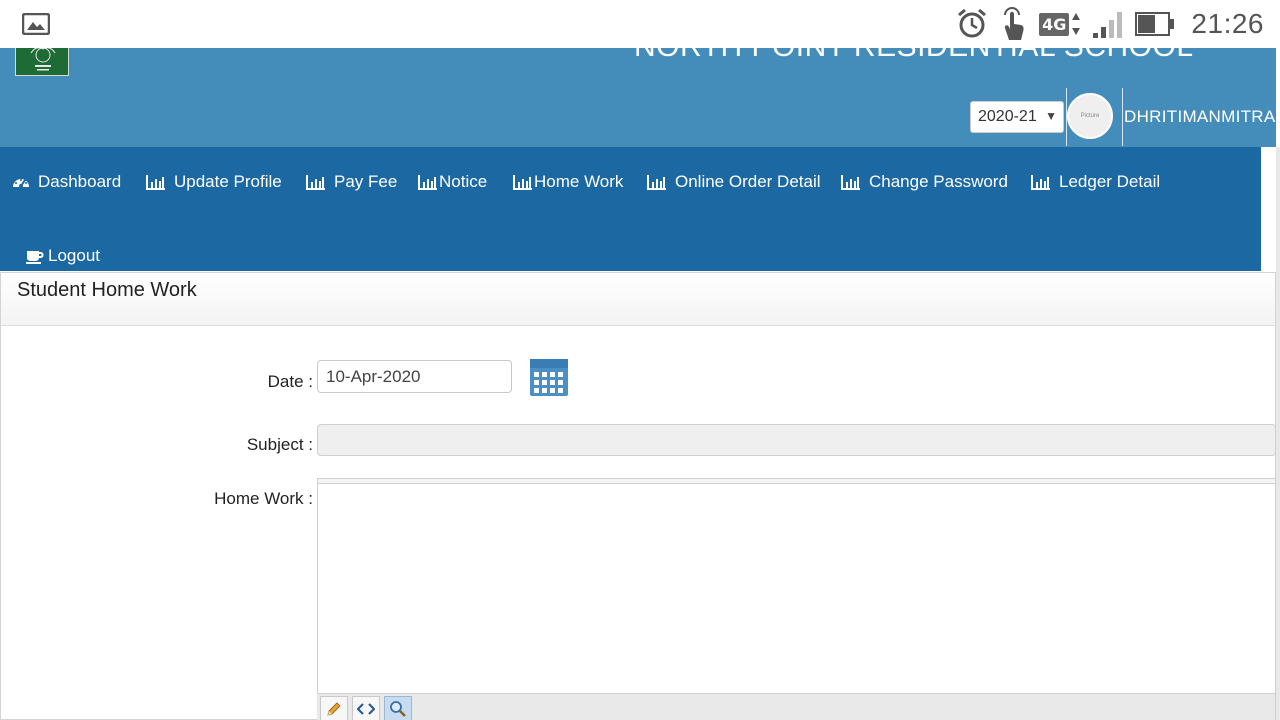  Describe the element at coordinates (1278, 433) in the screenshot. I see `page-scrollbar` at that location.